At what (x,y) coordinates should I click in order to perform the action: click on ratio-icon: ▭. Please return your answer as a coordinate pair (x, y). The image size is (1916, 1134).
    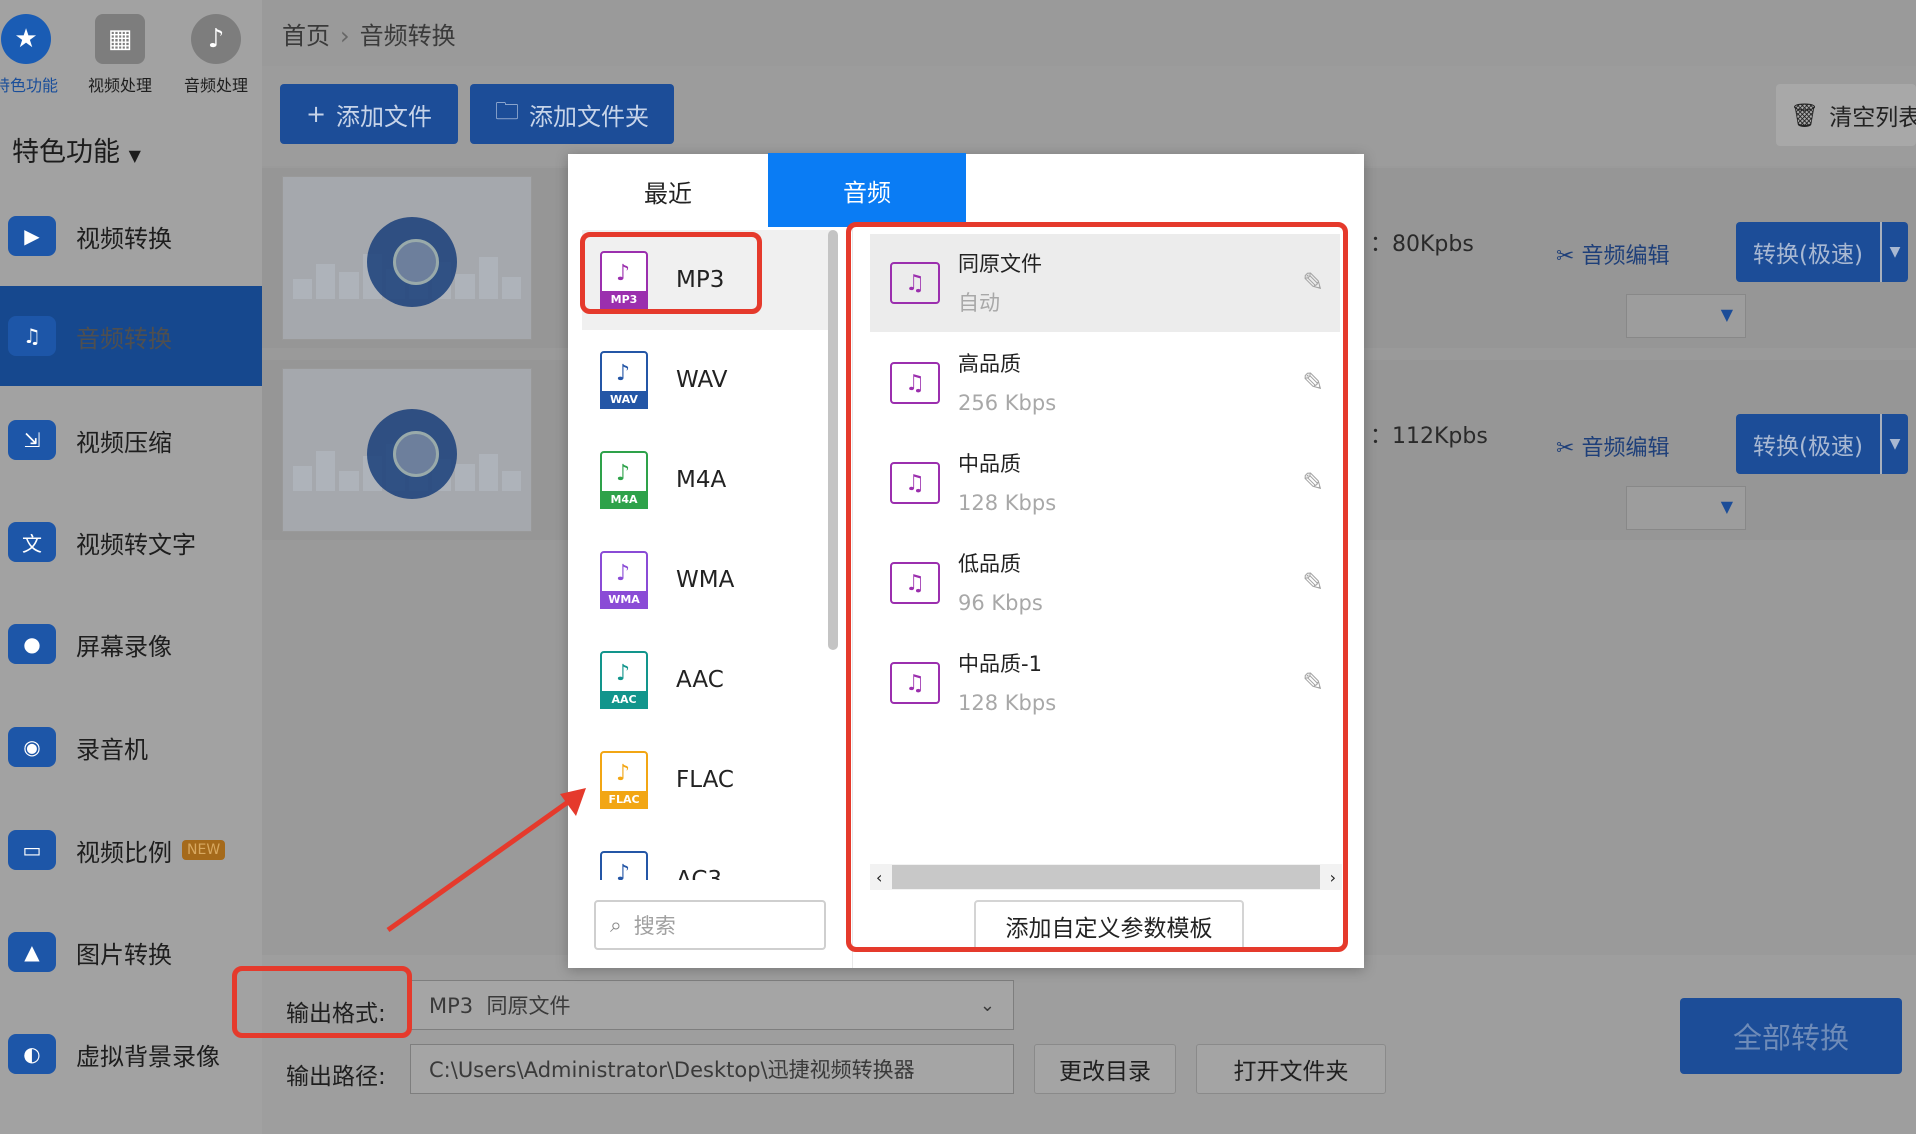
    Looking at the image, I should click on (32, 850).